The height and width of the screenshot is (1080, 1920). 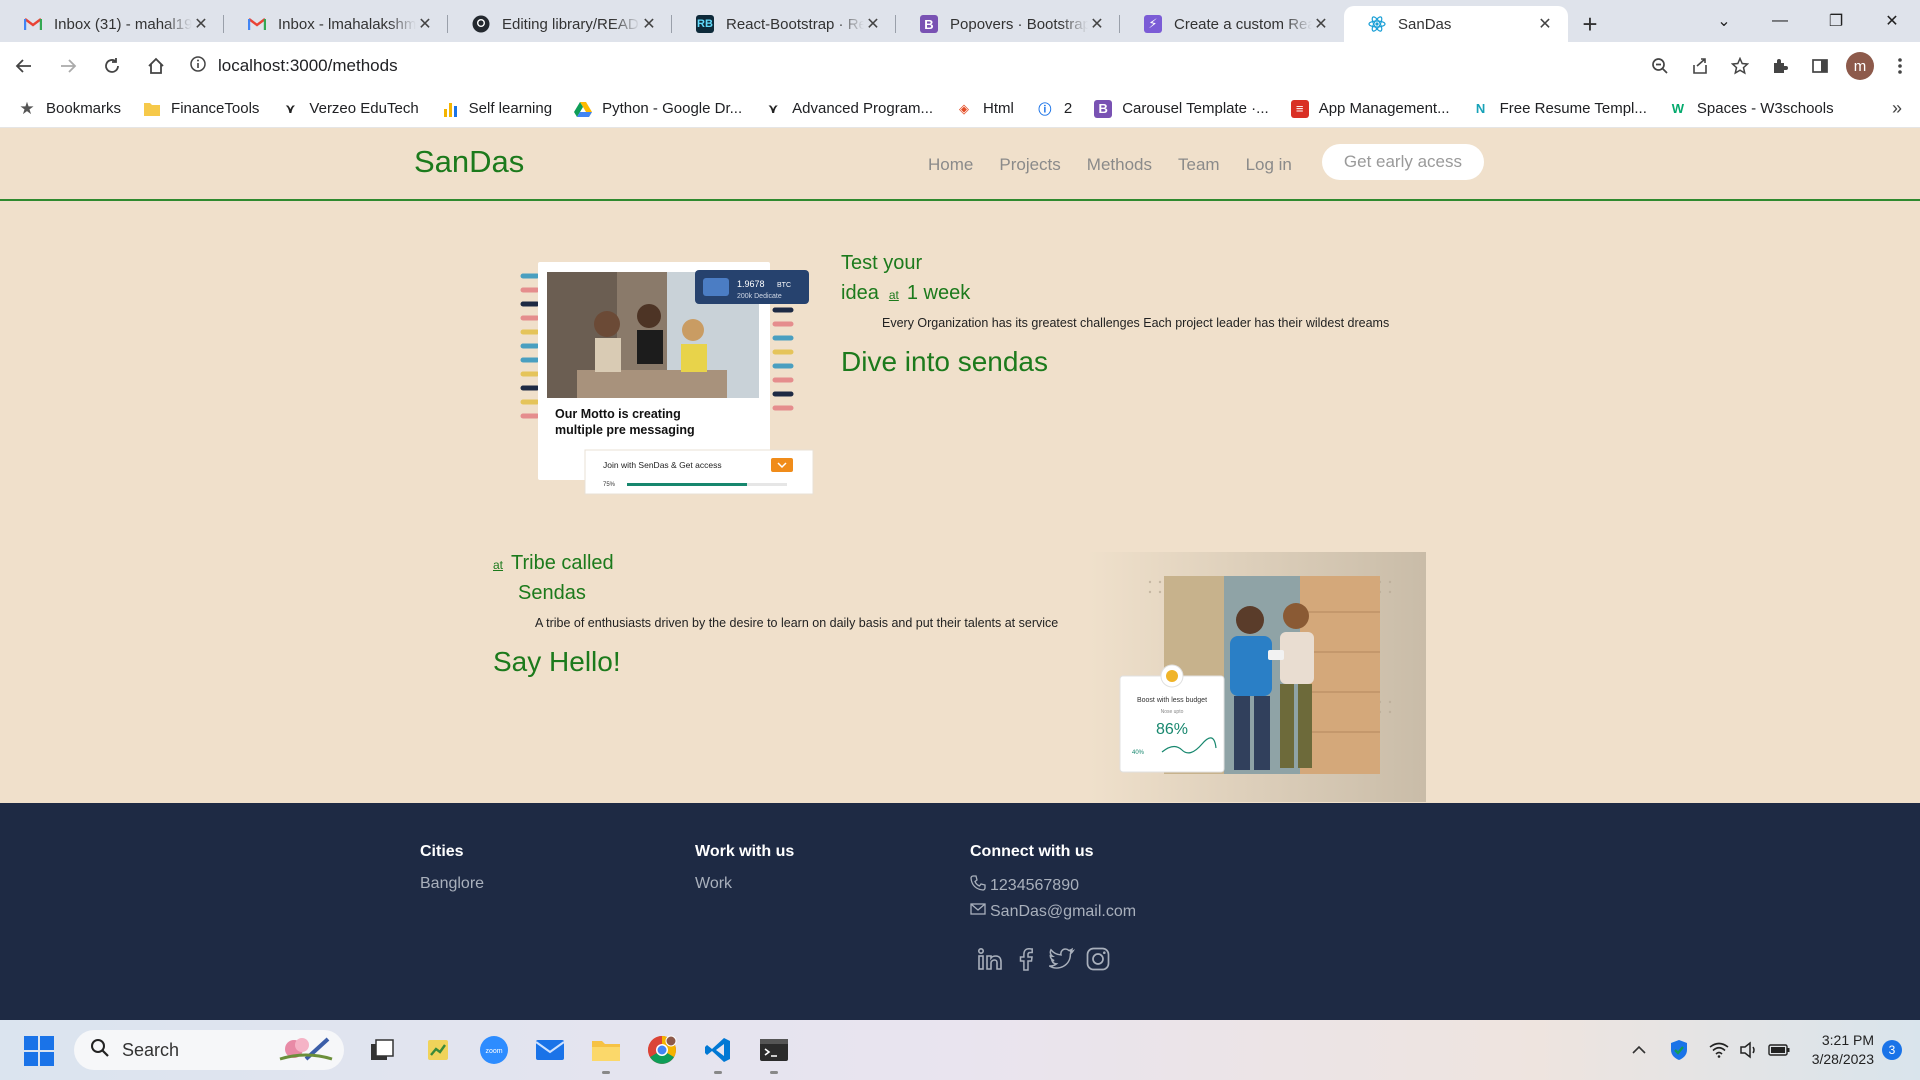 I want to click on security-shield-icon, so click(x=1679, y=1050).